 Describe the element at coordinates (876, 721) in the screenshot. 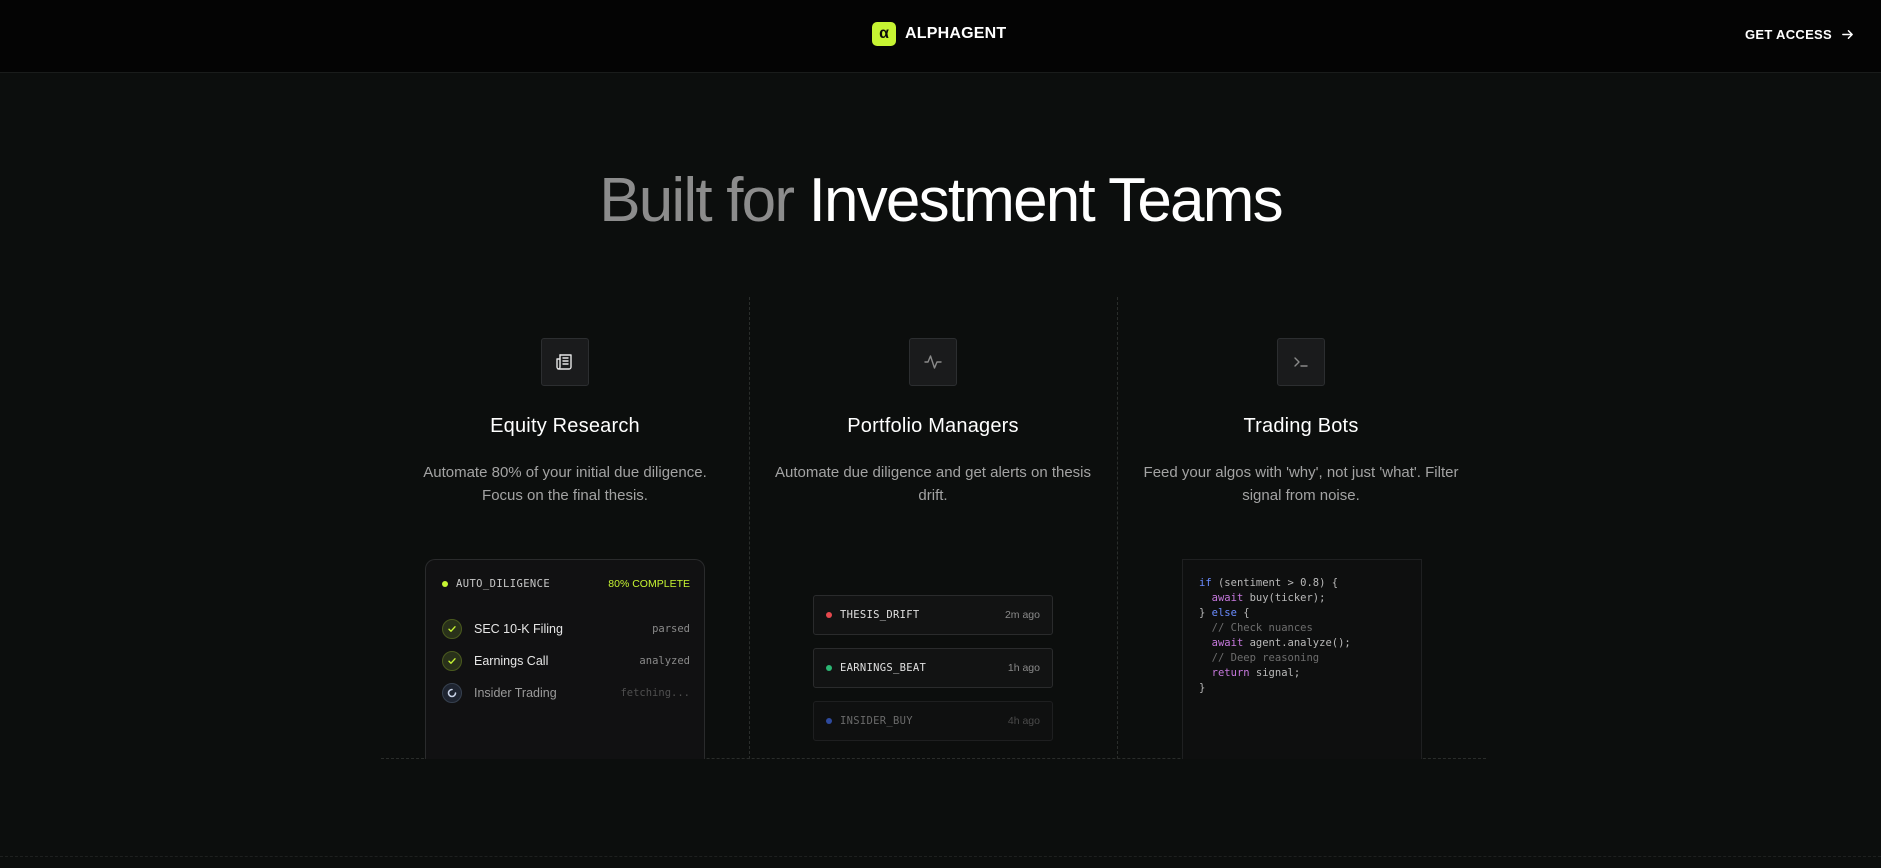

I see `alert-name: INSIDER_BUY` at that location.